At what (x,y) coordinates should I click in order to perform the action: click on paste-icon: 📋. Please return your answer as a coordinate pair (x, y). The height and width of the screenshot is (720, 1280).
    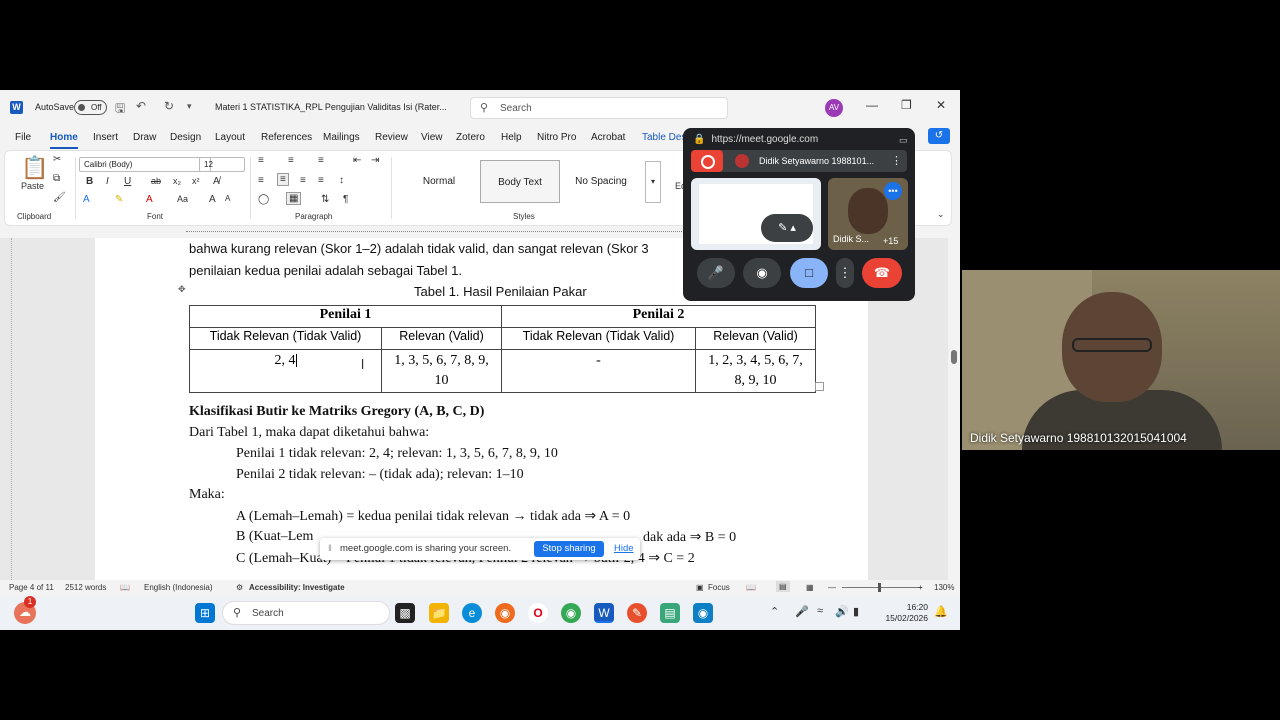
    Looking at the image, I should click on (34, 168).